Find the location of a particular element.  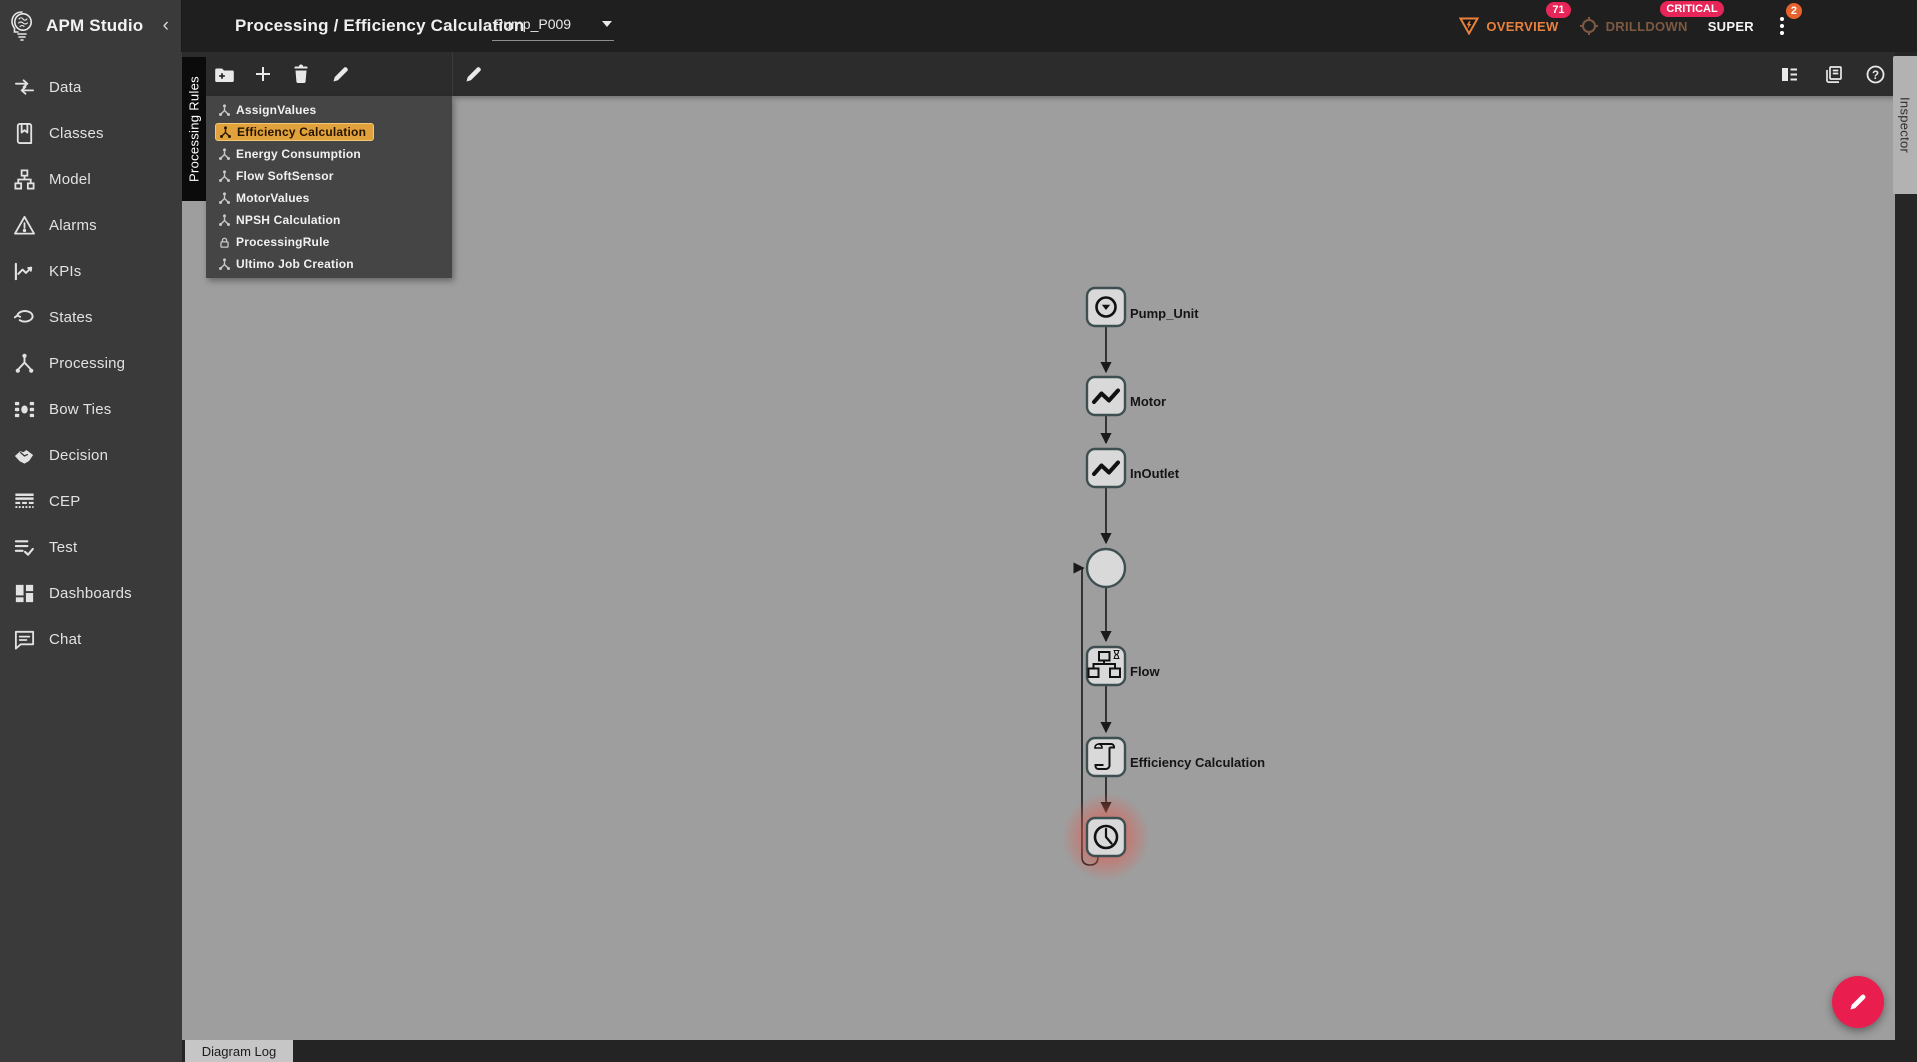

sidebar-item-label: Bow Ties is located at coordinates (80, 409).